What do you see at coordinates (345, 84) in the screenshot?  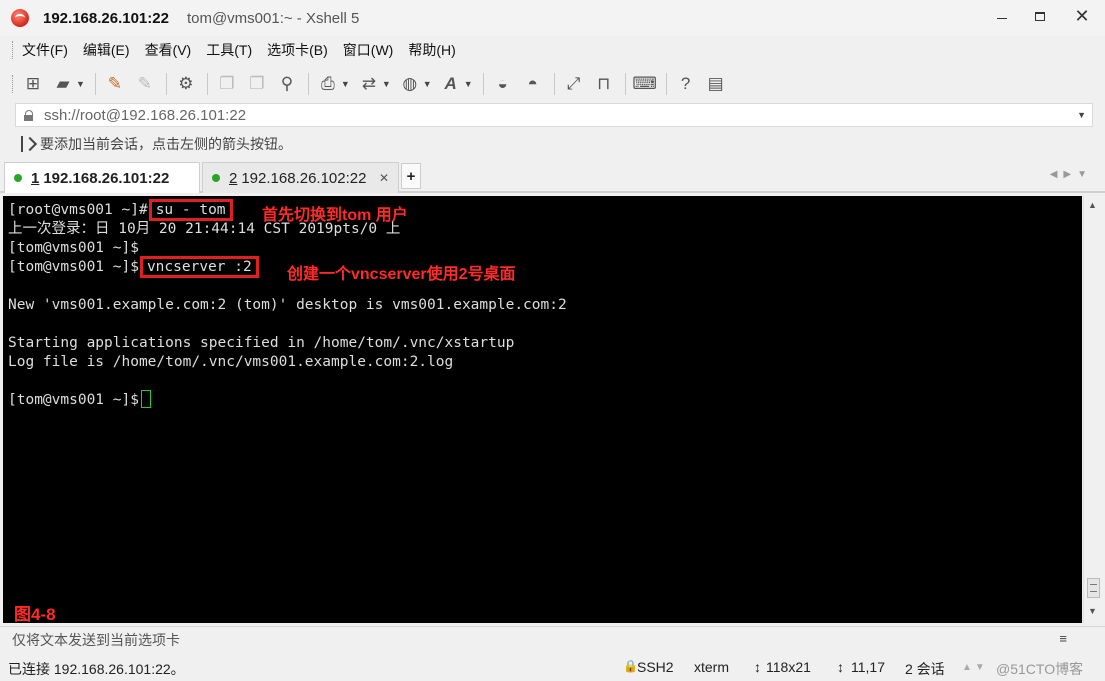 I see `print-dropdown-icon: ▼` at bounding box center [345, 84].